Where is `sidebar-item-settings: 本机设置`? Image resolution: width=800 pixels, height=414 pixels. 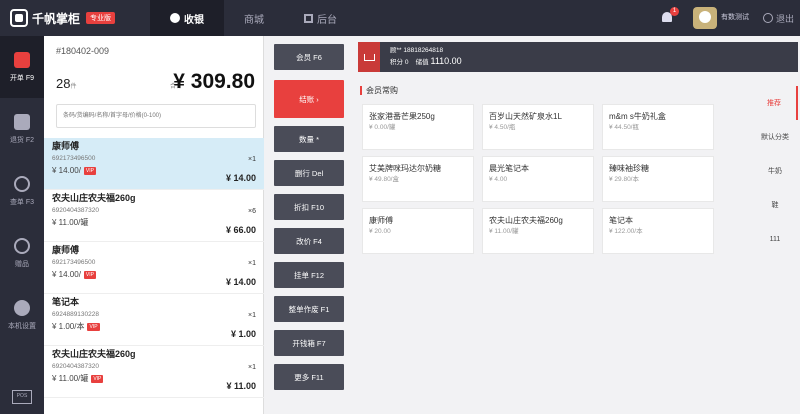 sidebar-item-settings: 本机设置 is located at coordinates (22, 315).